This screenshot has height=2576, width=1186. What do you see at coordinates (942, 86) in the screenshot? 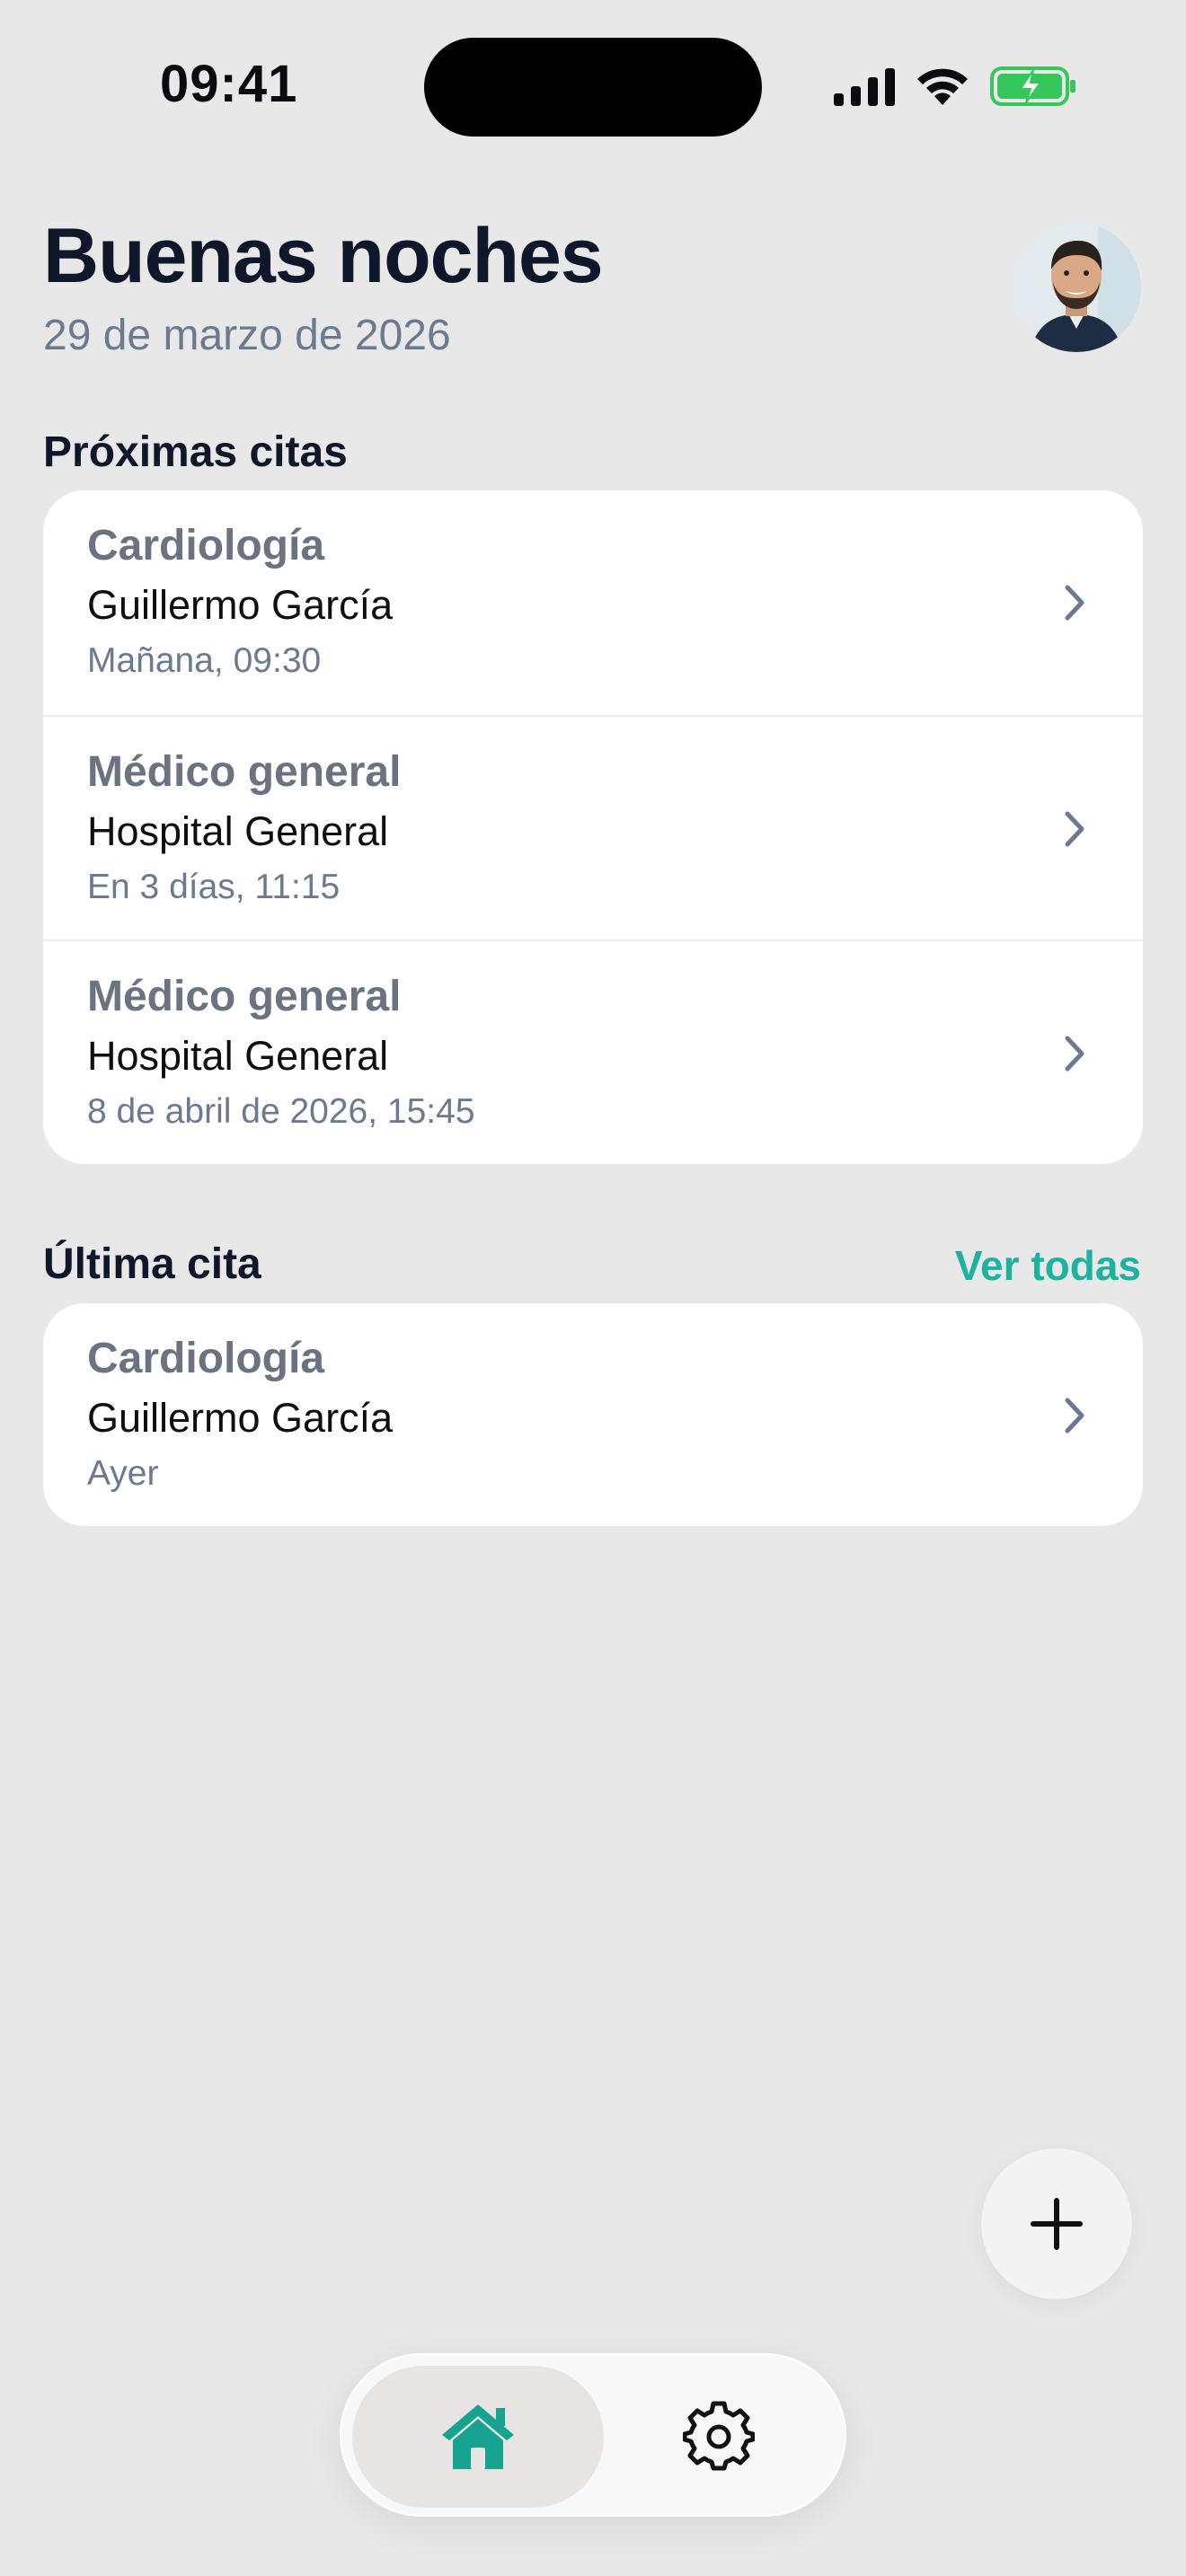
I see `wifi-icon` at bounding box center [942, 86].